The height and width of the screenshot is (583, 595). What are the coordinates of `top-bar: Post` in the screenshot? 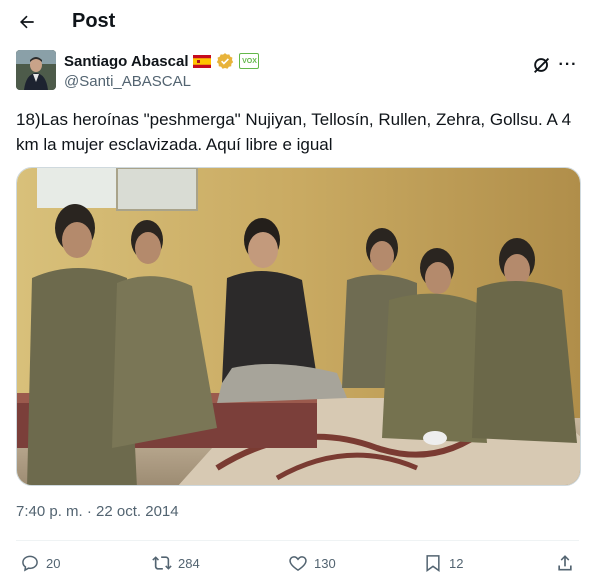 It's located at (297, 22).